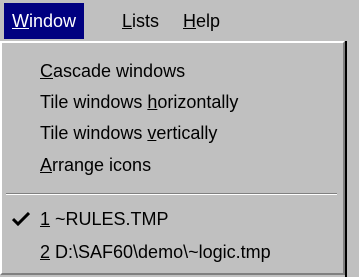 Image resolution: width=359 pixels, height=277 pixels. Describe the element at coordinates (127, 21) in the screenshot. I see `menu-lists-accel: L` at that location.